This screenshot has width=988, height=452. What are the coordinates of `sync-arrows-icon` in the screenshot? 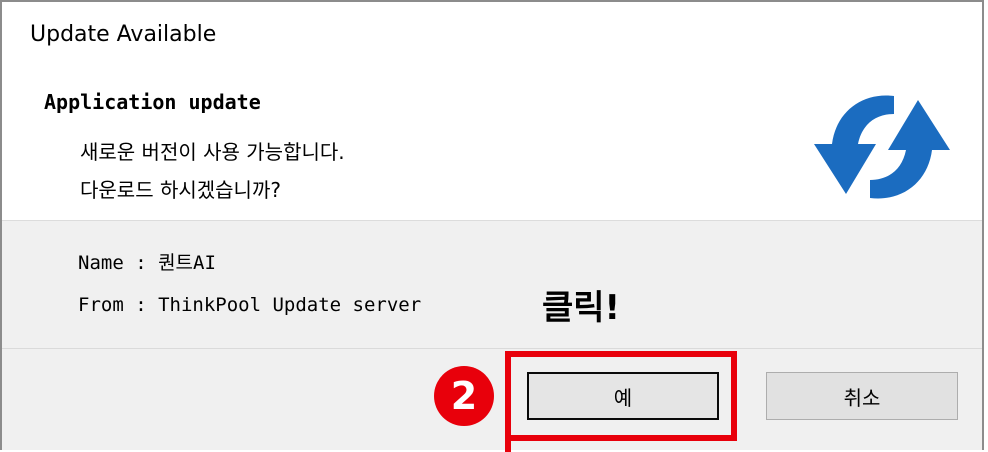 It's located at (882, 147).